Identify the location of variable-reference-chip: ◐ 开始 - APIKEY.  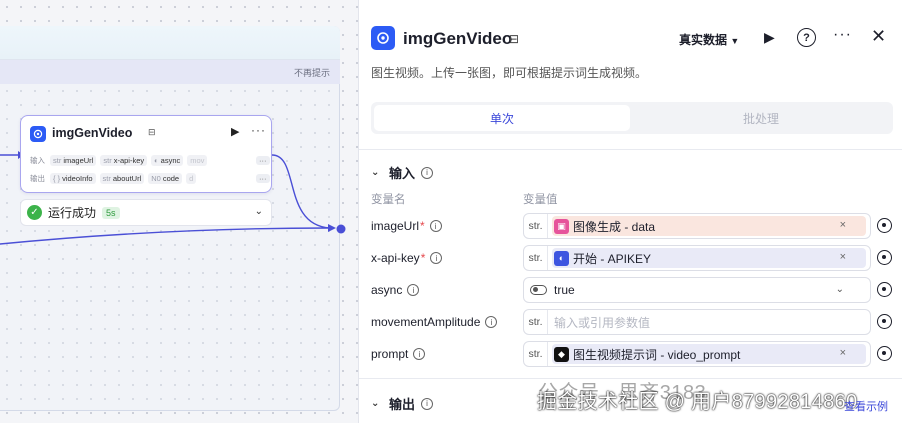
(709, 258).